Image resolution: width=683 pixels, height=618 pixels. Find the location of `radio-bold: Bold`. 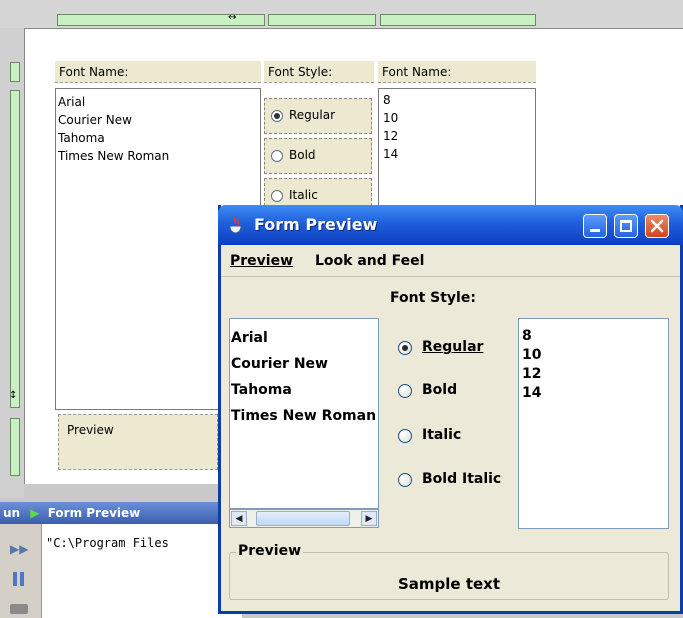

radio-bold: Bold is located at coordinates (453, 392).